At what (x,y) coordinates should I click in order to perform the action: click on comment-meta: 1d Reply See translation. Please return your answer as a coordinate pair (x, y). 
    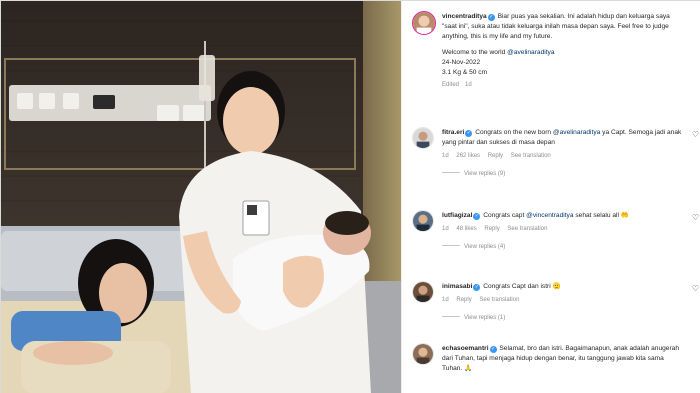
    Looking at the image, I should click on (562, 300).